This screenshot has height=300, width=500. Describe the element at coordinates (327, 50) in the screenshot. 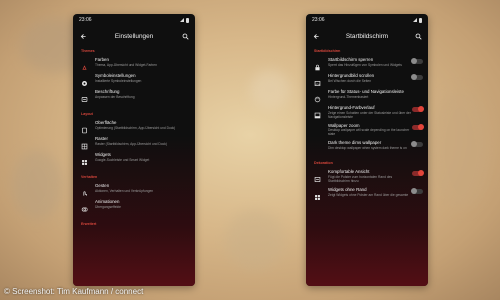

I see `section-homescreen: Startbildschirm` at that location.